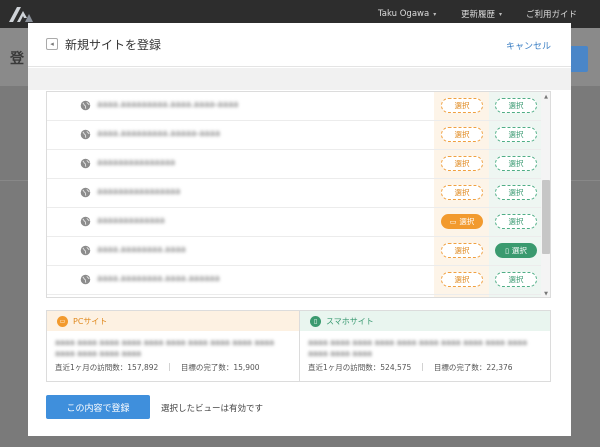  I want to click on footer-note: 選択したビューは有効です, so click(212, 409).